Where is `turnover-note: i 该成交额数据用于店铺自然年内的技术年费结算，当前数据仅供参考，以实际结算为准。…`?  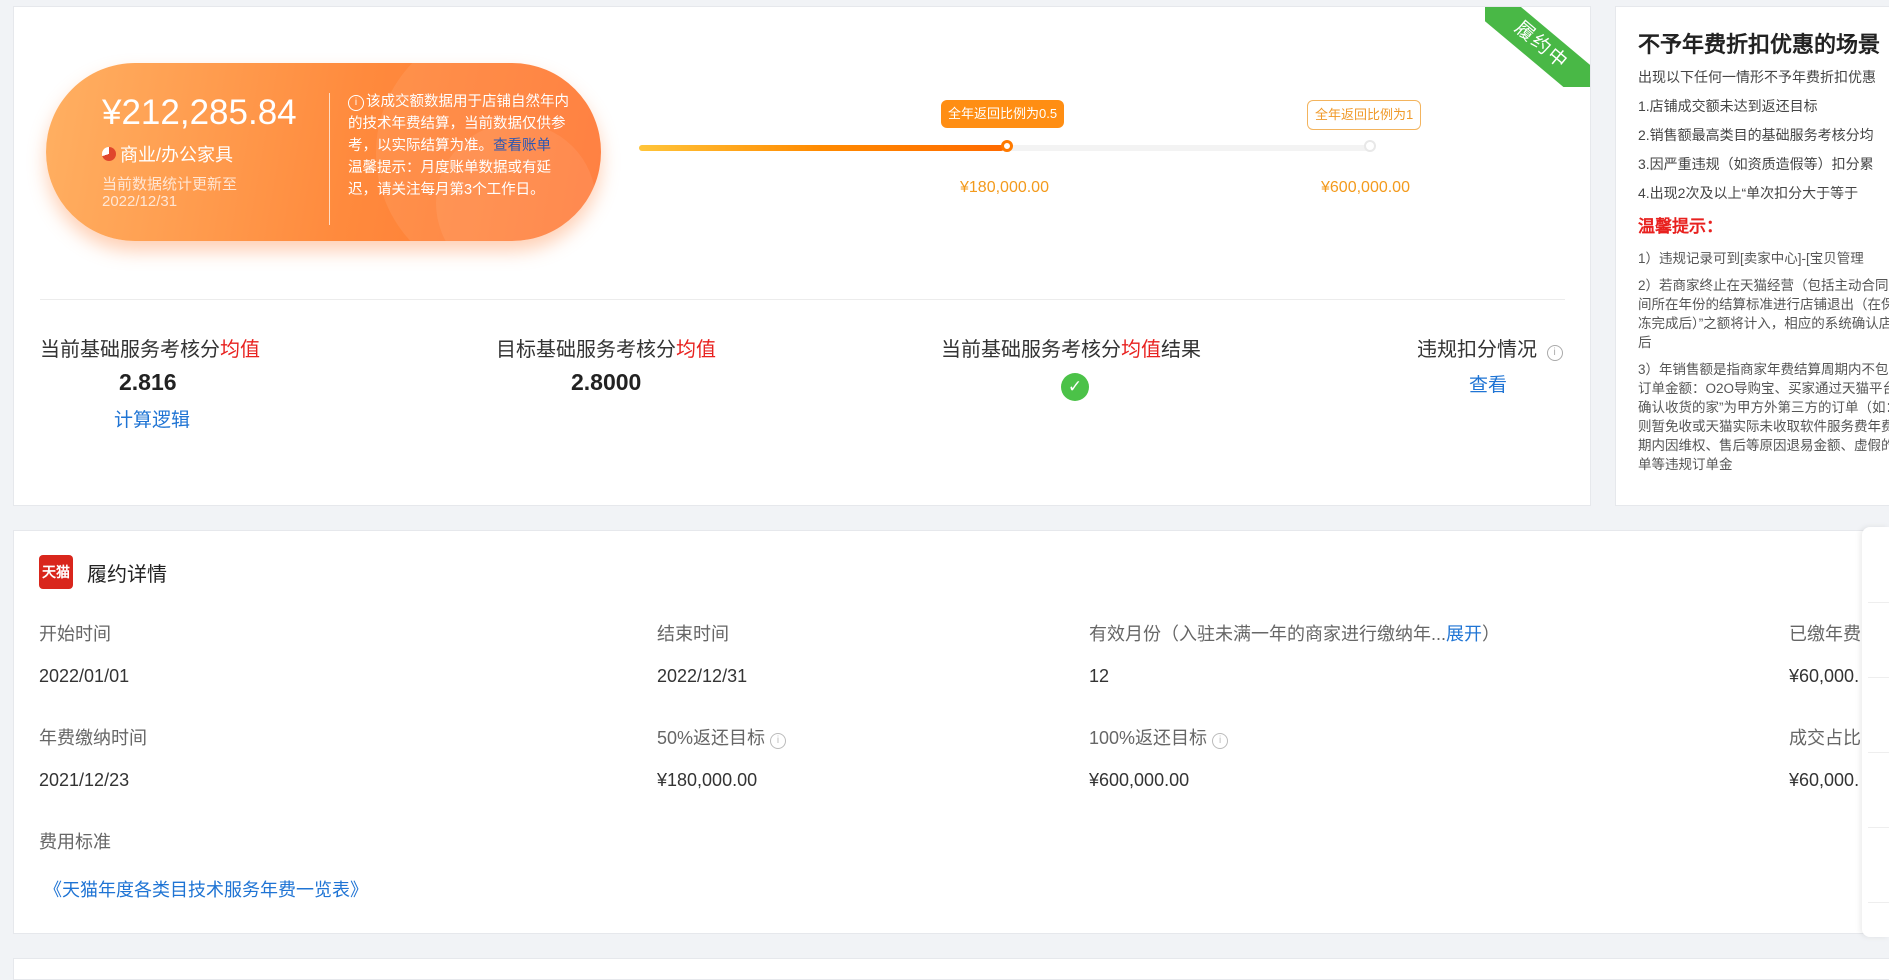 turnover-note: i 该成交额数据用于店铺自然年内的技术年费结算，当前数据仅供参考，以实际结算为准。… is located at coordinates (463, 146).